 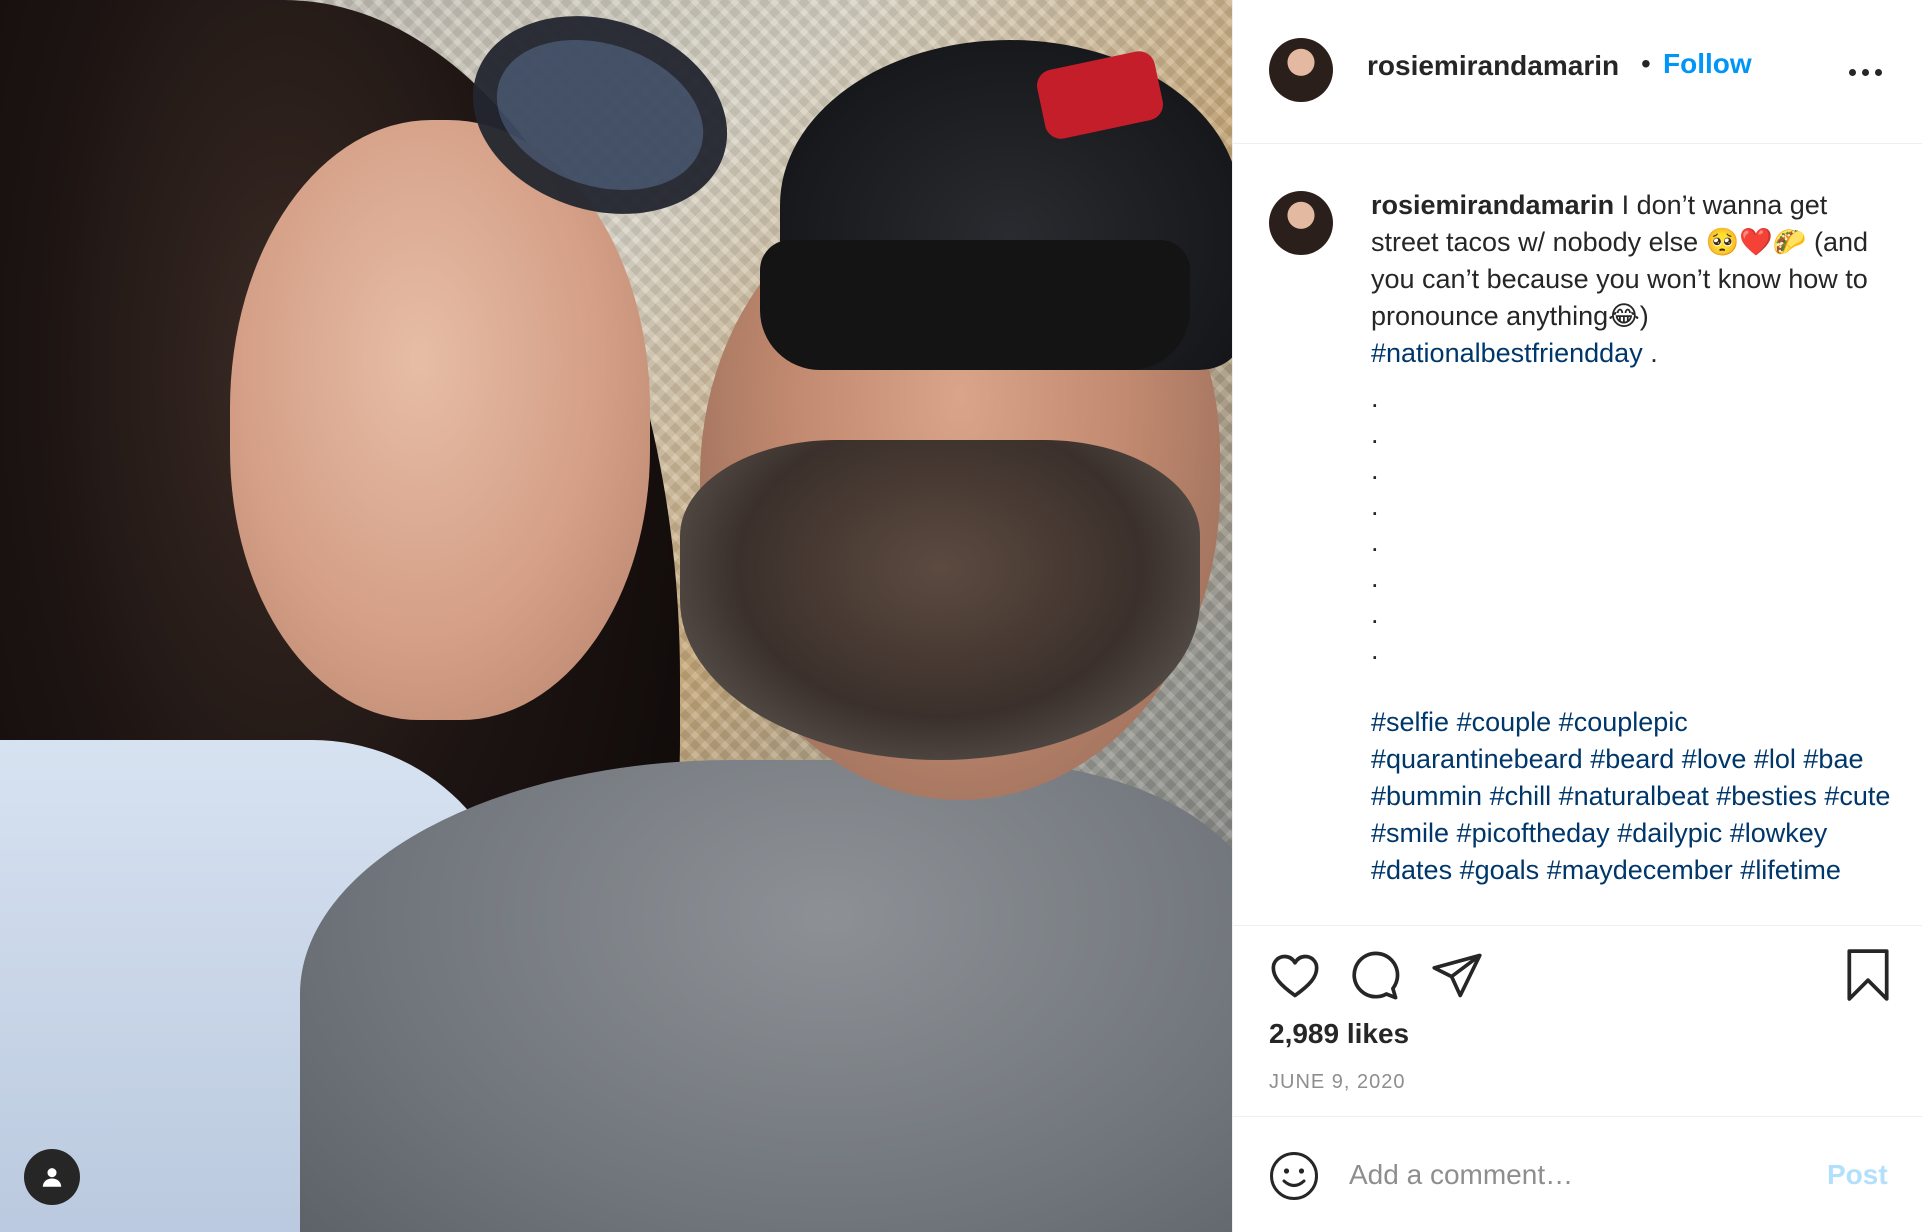 I want to click on hashtag-link: #quarantinebeard, so click(x=1477, y=759).